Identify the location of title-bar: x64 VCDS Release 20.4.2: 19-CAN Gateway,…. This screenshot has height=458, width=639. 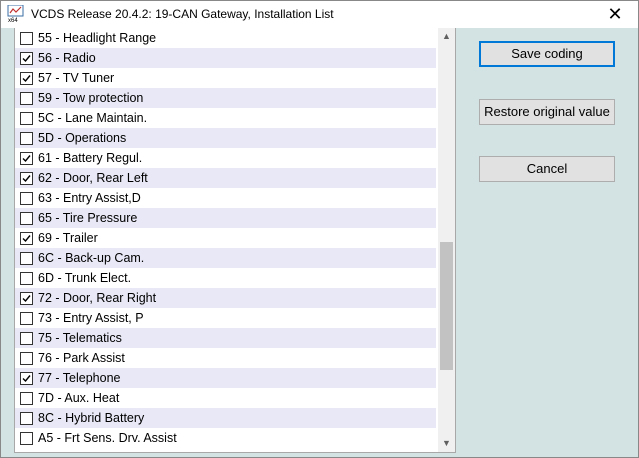
(319, 14).